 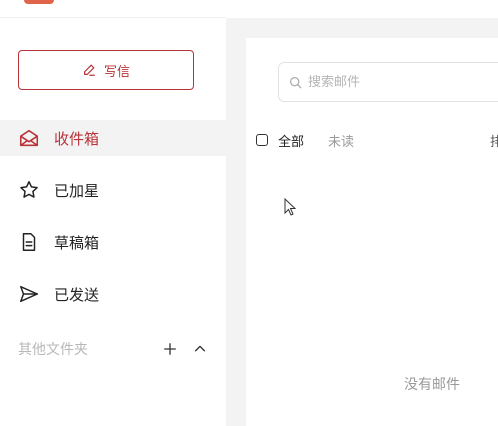 I want to click on sidebar-item-starred: 已加星, so click(x=113, y=190).